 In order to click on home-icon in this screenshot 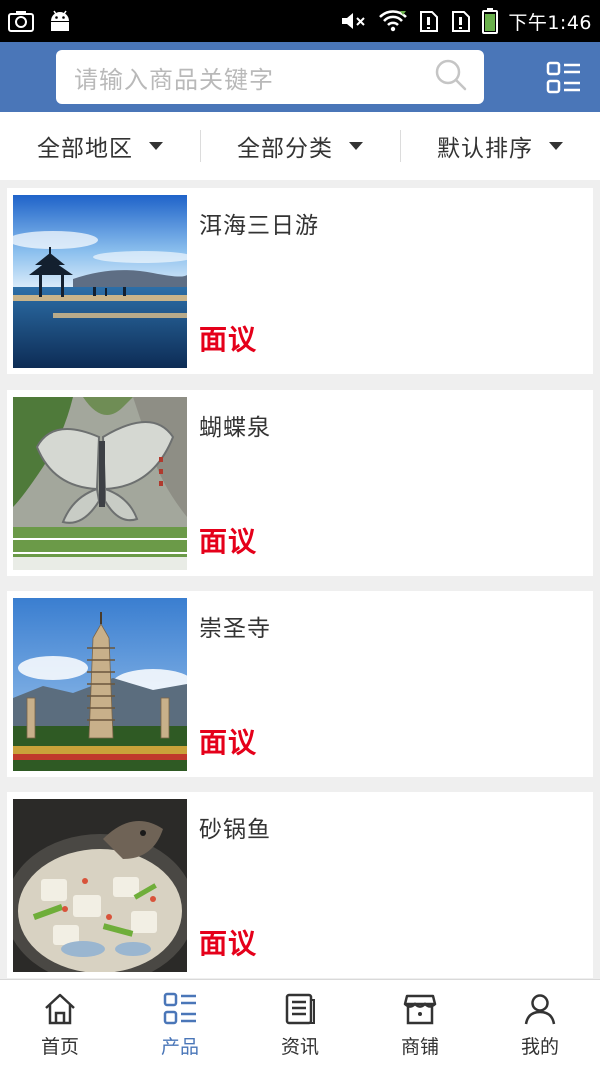, I will do `click(60, 1009)`.